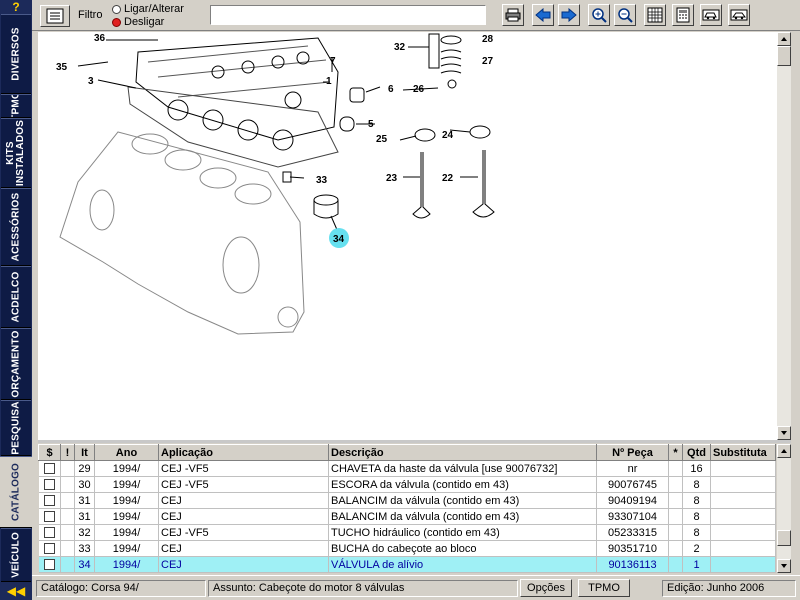 The width and height of the screenshot is (800, 600). I want to click on callout-5: 5, so click(371, 124).